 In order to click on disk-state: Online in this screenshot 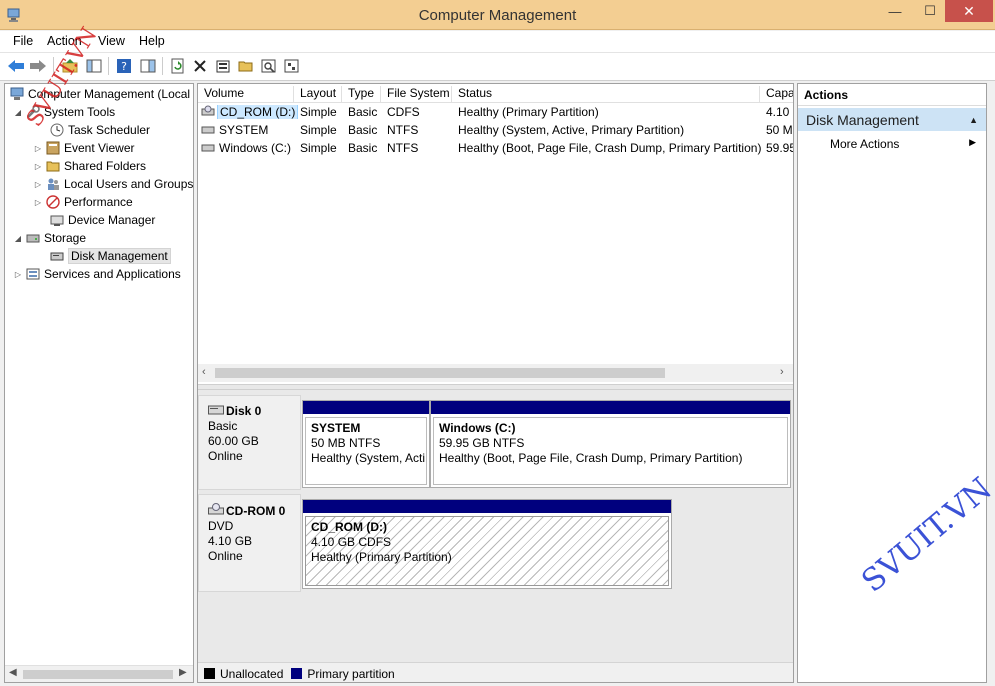, I will do `click(225, 456)`.